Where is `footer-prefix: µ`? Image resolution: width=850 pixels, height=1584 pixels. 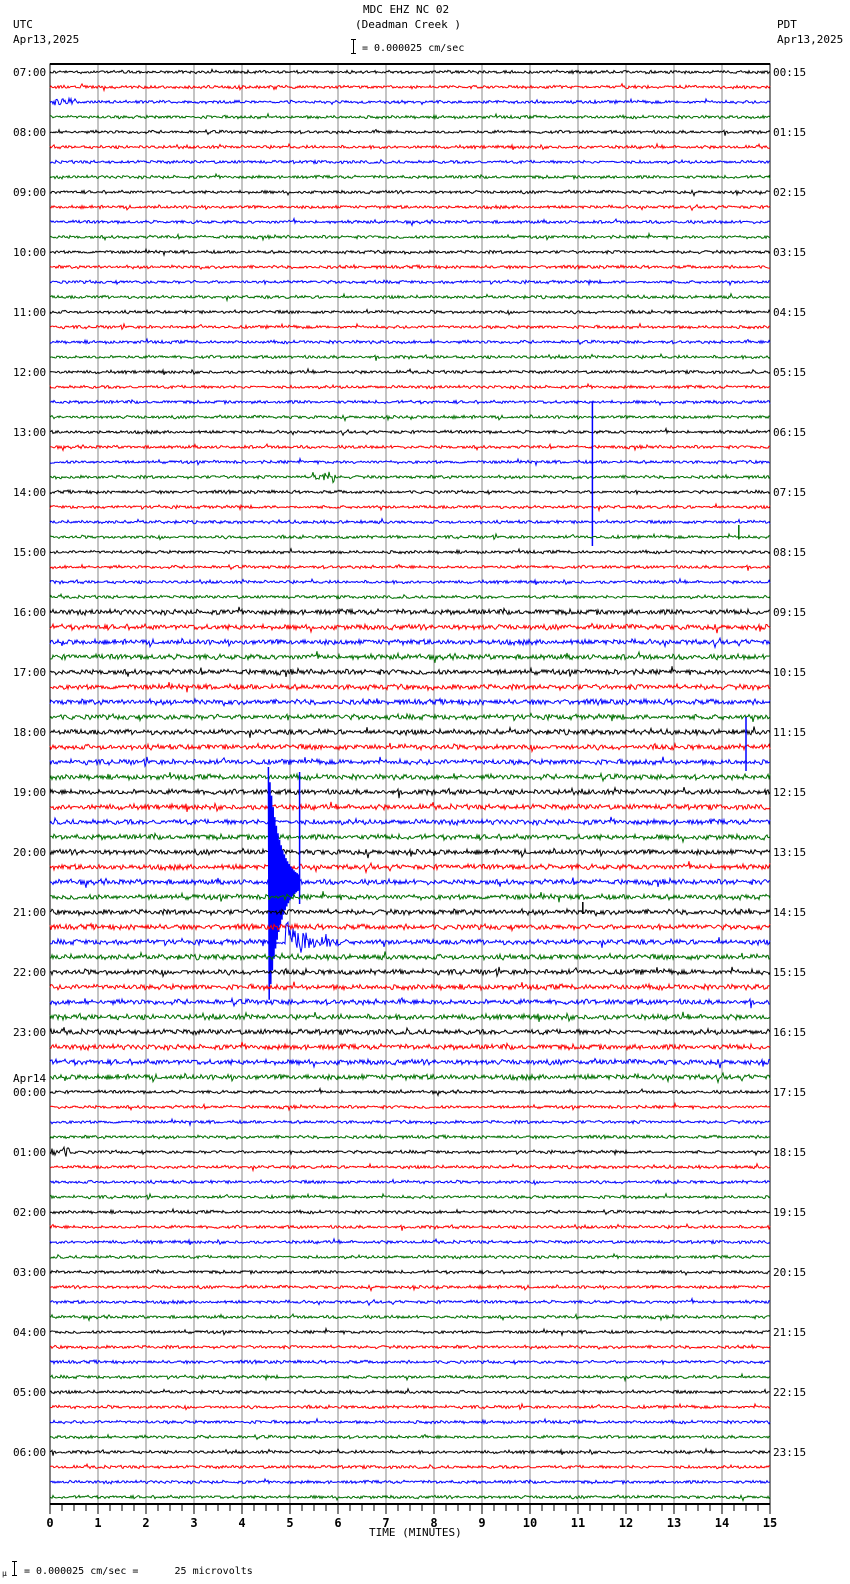
footer-prefix: µ is located at coordinates (4, 1573).